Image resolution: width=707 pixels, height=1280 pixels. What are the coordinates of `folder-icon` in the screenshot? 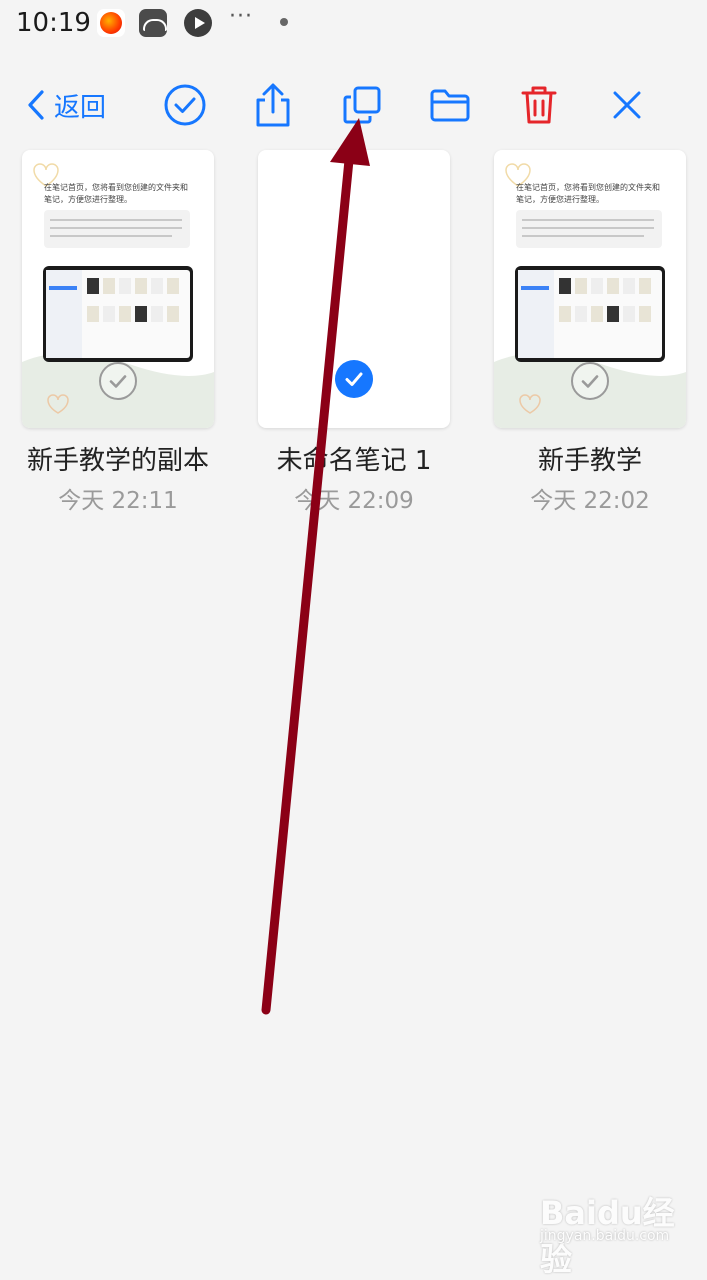 It's located at (450, 105).